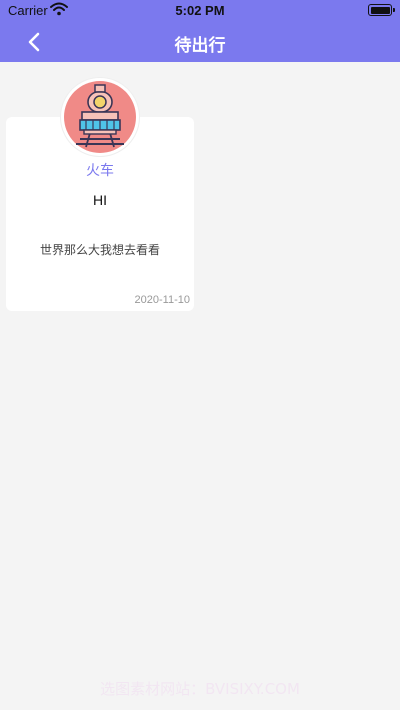 The width and height of the screenshot is (400, 710). Describe the element at coordinates (100, 171) in the screenshot. I see `trip-type-label: 火车` at that location.